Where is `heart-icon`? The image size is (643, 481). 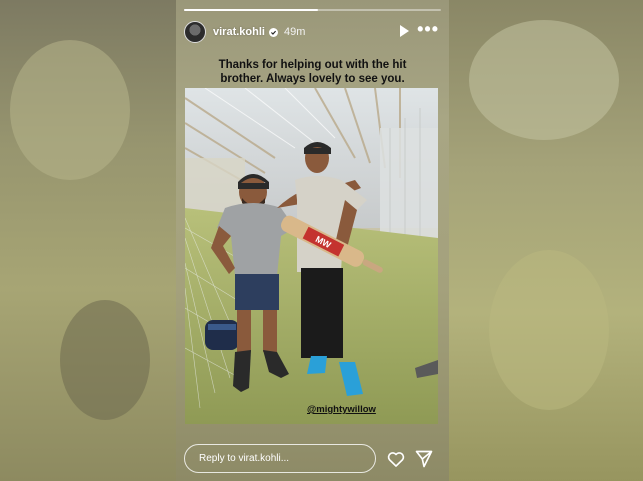
heart-icon is located at coordinates (396, 459).